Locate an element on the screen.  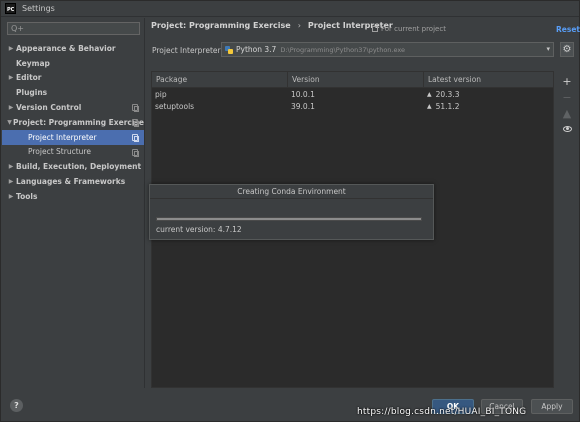
expanded-arrow-icon: ▼ is located at coordinates (9, 122).